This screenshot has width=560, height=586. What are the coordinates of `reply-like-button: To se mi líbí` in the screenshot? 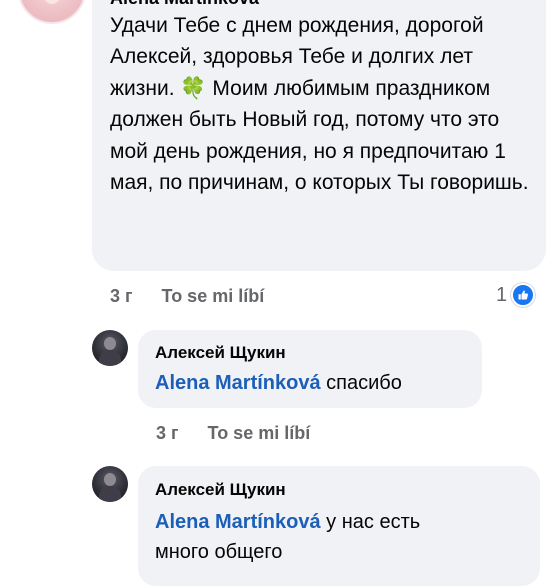 It's located at (259, 433).